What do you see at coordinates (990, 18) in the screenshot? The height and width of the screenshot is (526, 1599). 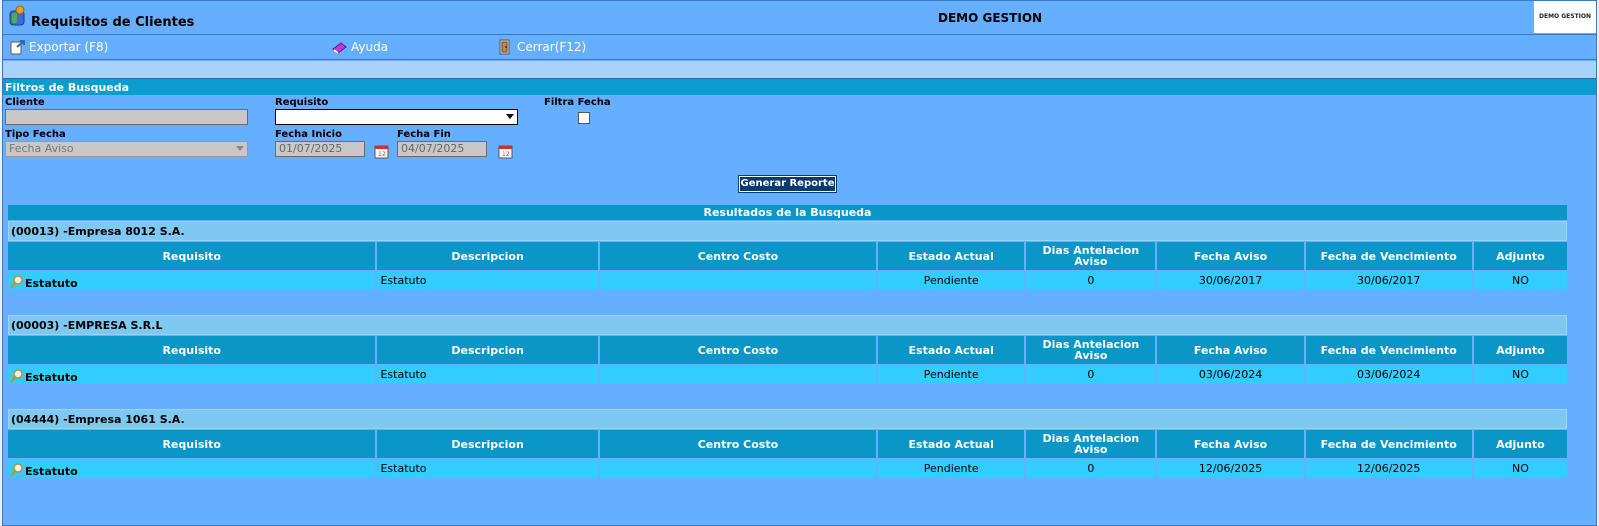 I see `company-name: DEMO GESTION` at bounding box center [990, 18].